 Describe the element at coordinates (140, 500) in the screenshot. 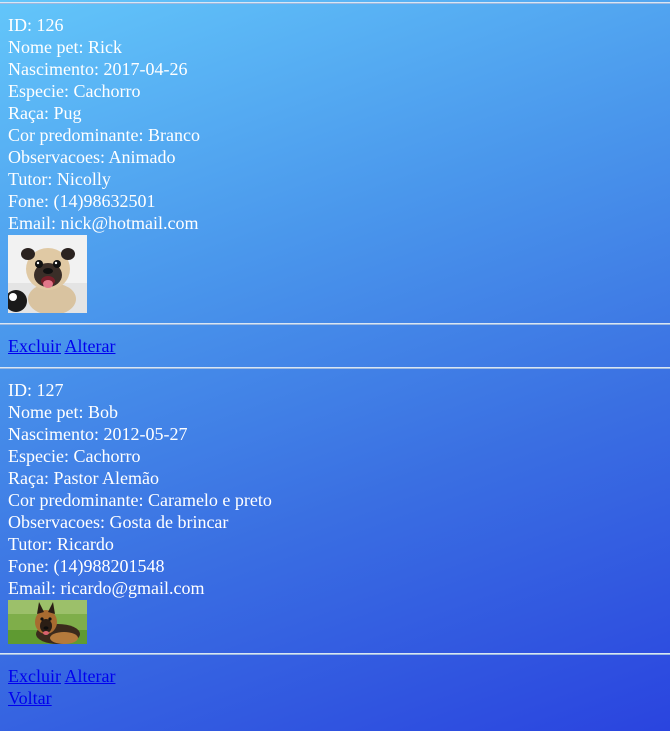

I see `pet-color: Cor predominante: Caramelo e preto` at that location.